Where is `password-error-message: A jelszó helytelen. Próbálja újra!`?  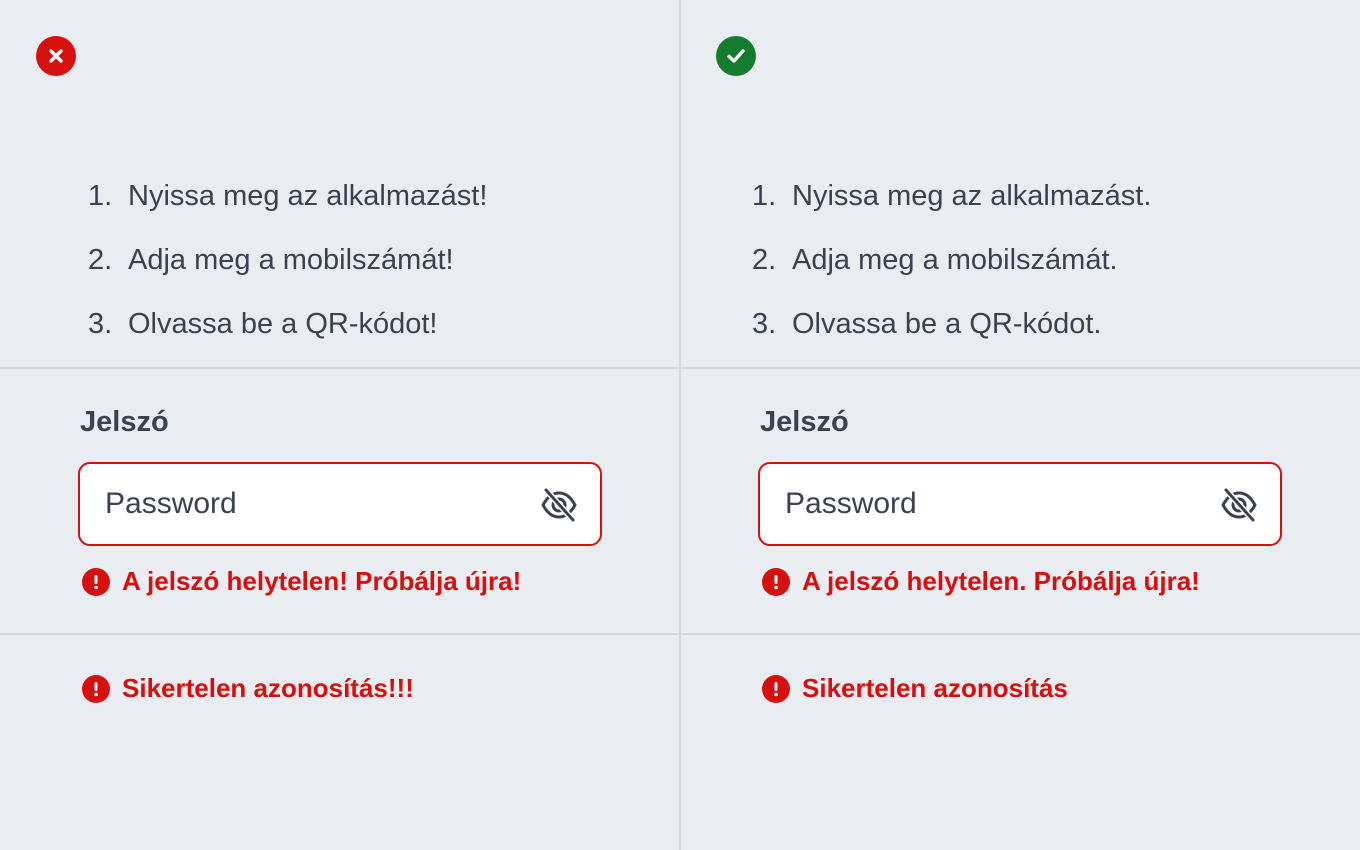
password-error-message: A jelszó helytelen. Próbálja újra! is located at coordinates (981, 581).